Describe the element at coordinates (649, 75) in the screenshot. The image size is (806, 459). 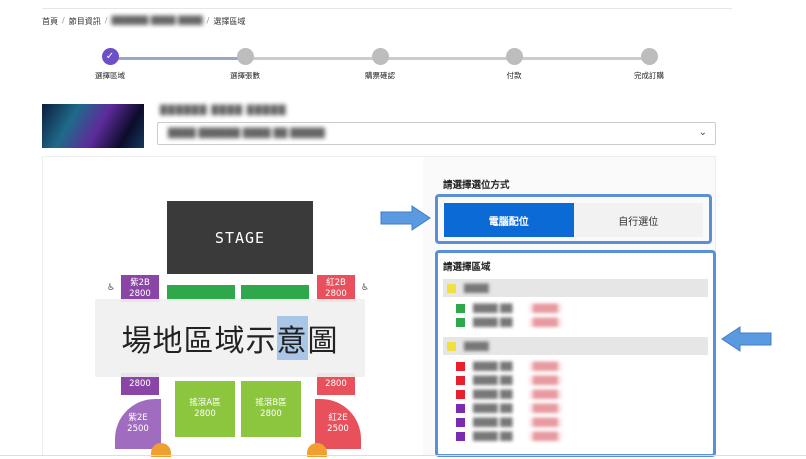
I see `step-label: 完成訂購` at that location.